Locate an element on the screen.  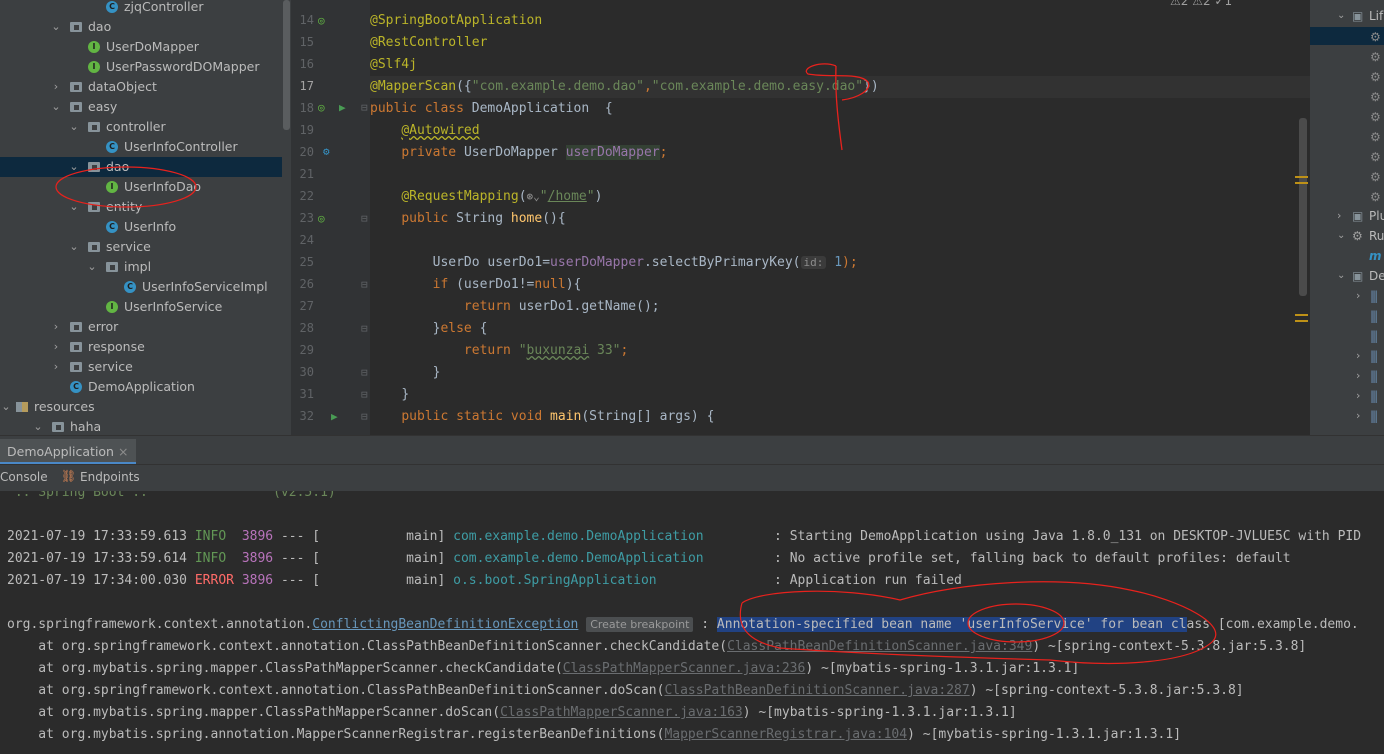
inspection-widget: ⚠2 ⚠2 ✓1 is located at coordinates (1201, 4).